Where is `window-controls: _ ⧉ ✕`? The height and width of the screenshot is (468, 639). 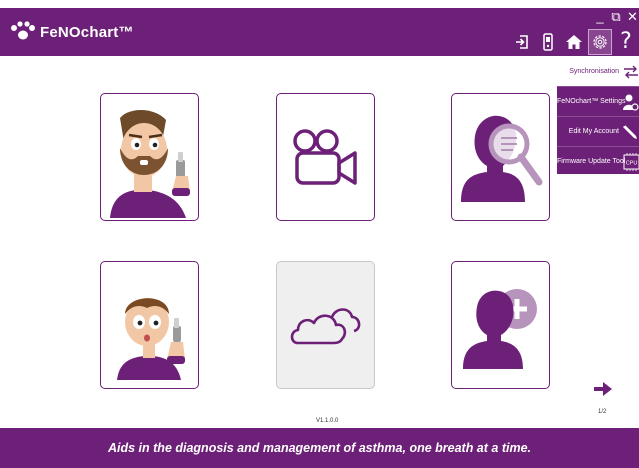 window-controls: _ ⧉ ✕ is located at coordinates (616, 16).